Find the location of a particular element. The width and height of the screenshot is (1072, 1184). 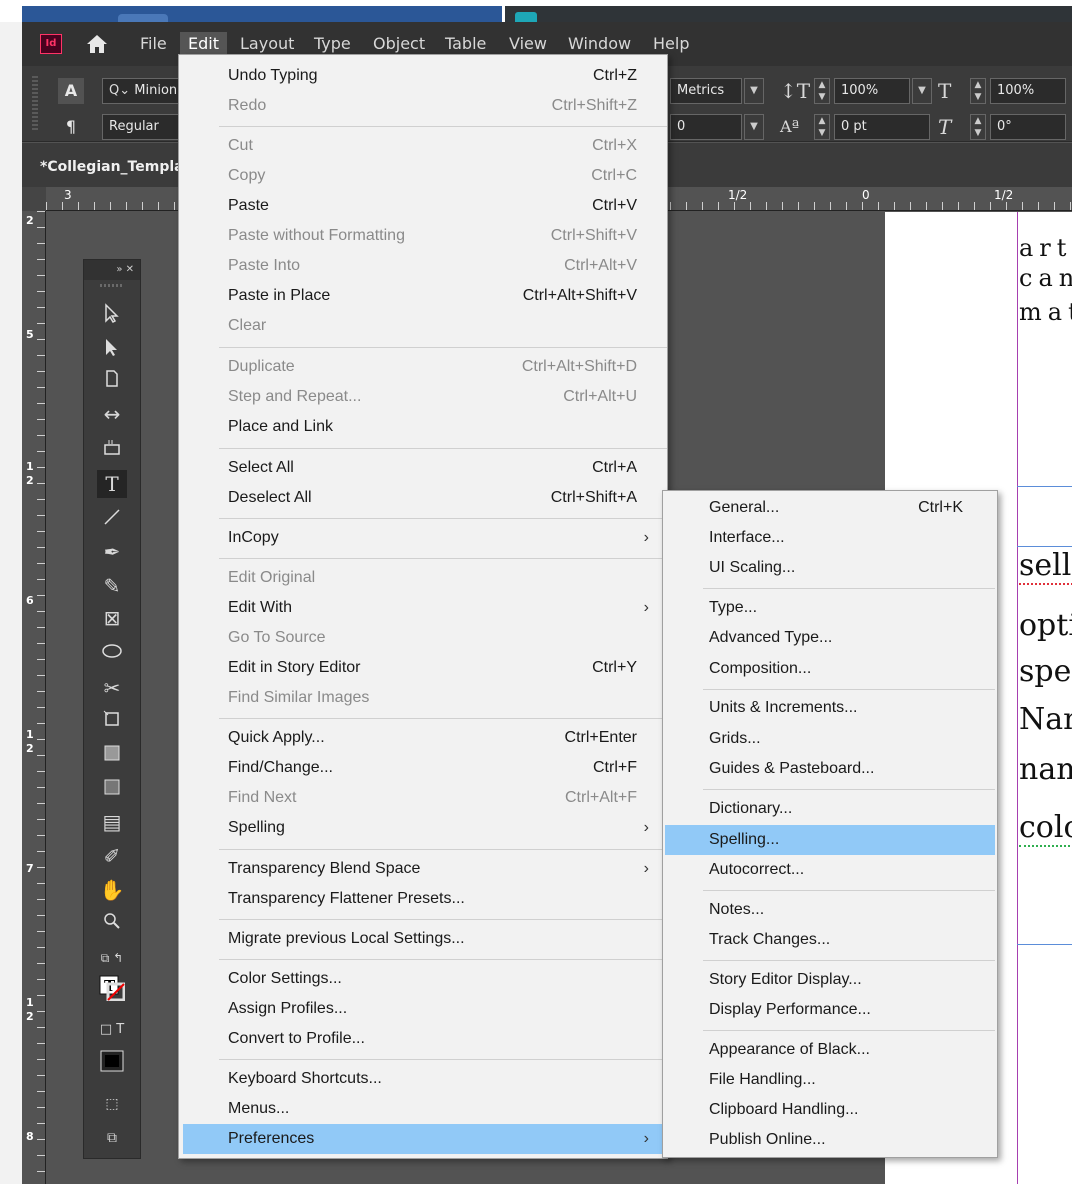

body-text-line: artic is located at coordinates (1045, 248).